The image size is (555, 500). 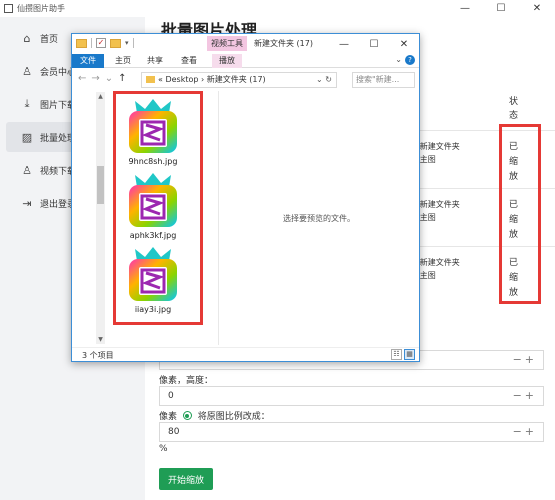 What do you see at coordinates (97, 78) in the screenshot?
I see `forward-icon: →` at bounding box center [97, 78].